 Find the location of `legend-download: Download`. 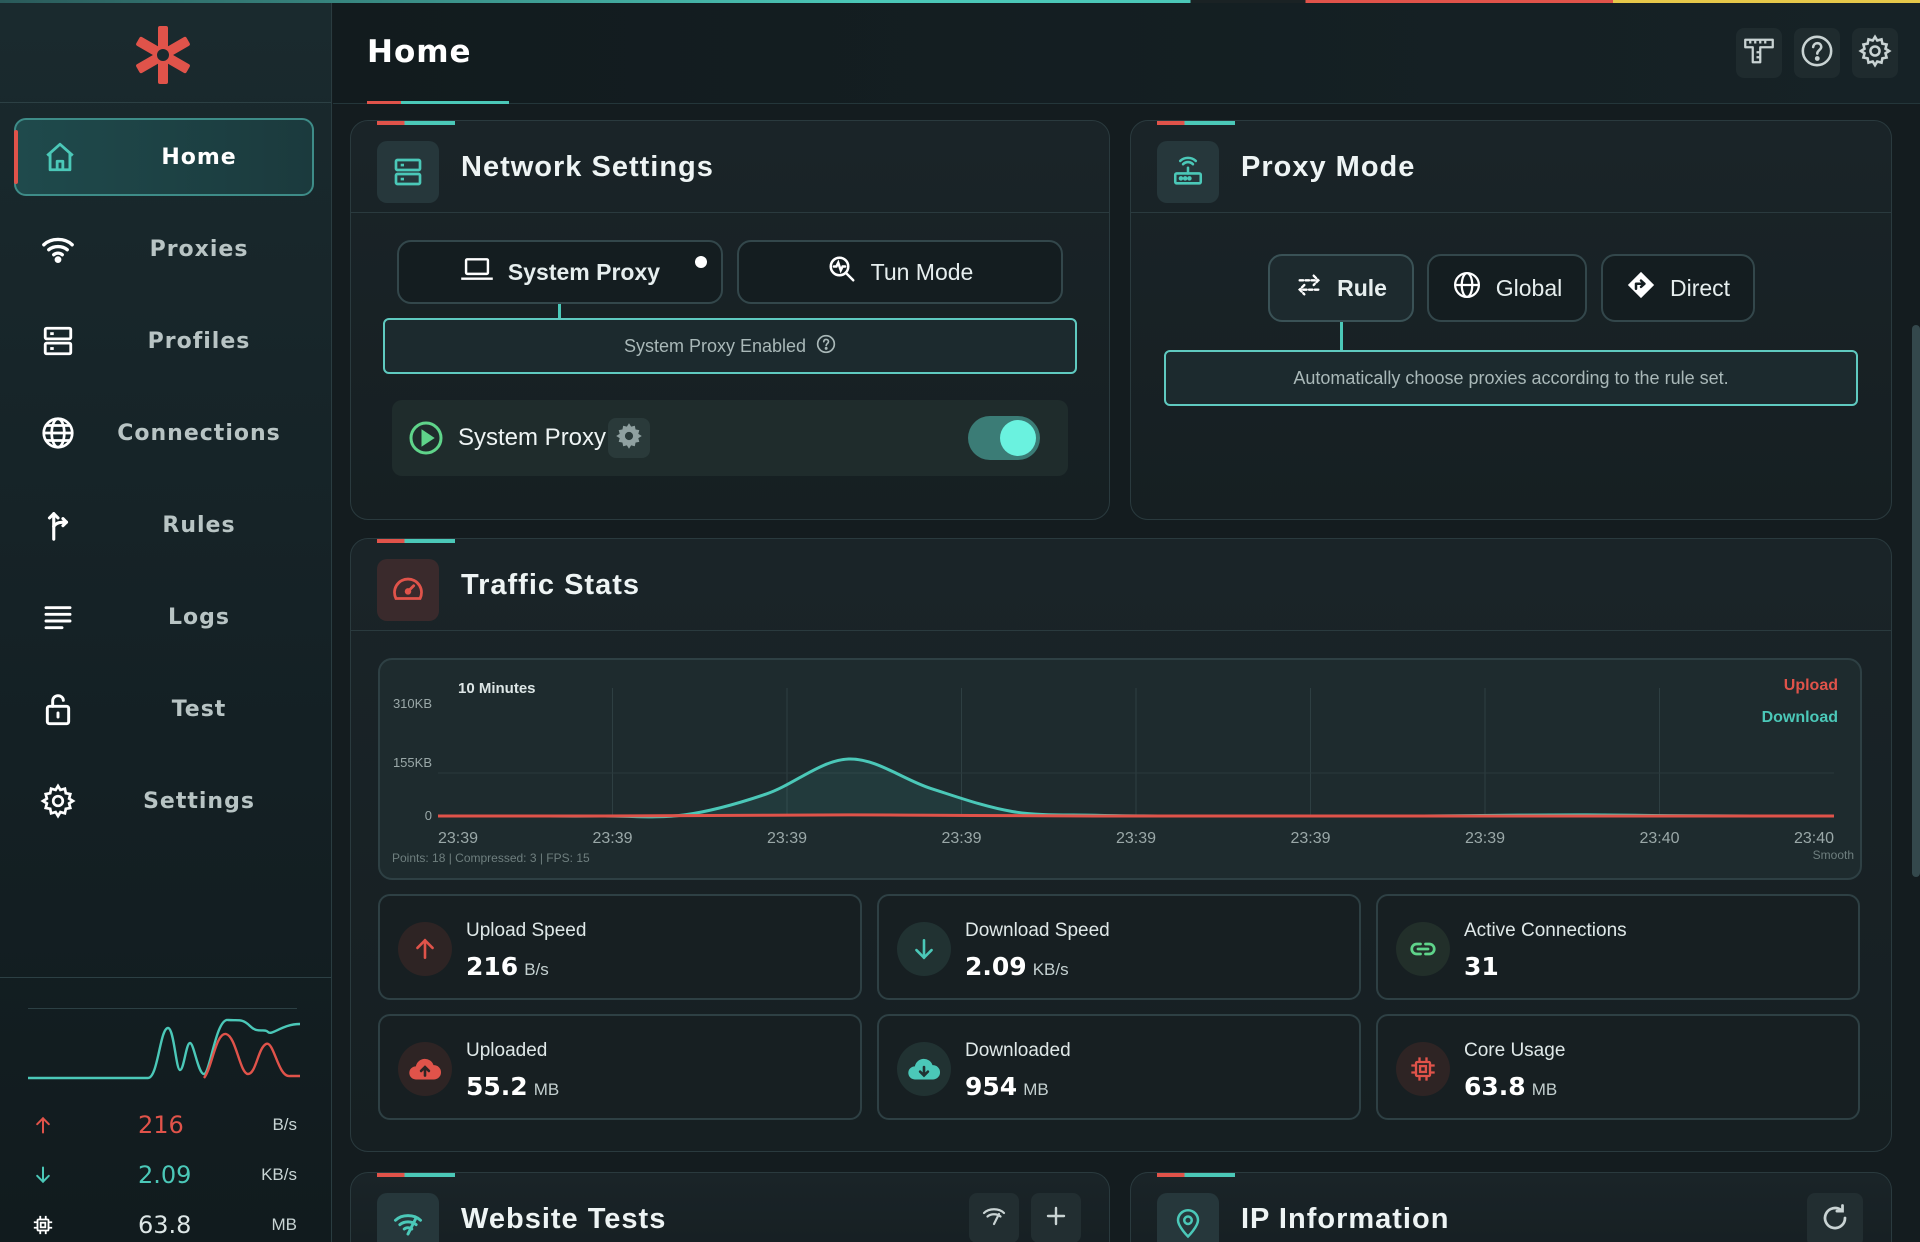

legend-download: Download is located at coordinates (1800, 717).